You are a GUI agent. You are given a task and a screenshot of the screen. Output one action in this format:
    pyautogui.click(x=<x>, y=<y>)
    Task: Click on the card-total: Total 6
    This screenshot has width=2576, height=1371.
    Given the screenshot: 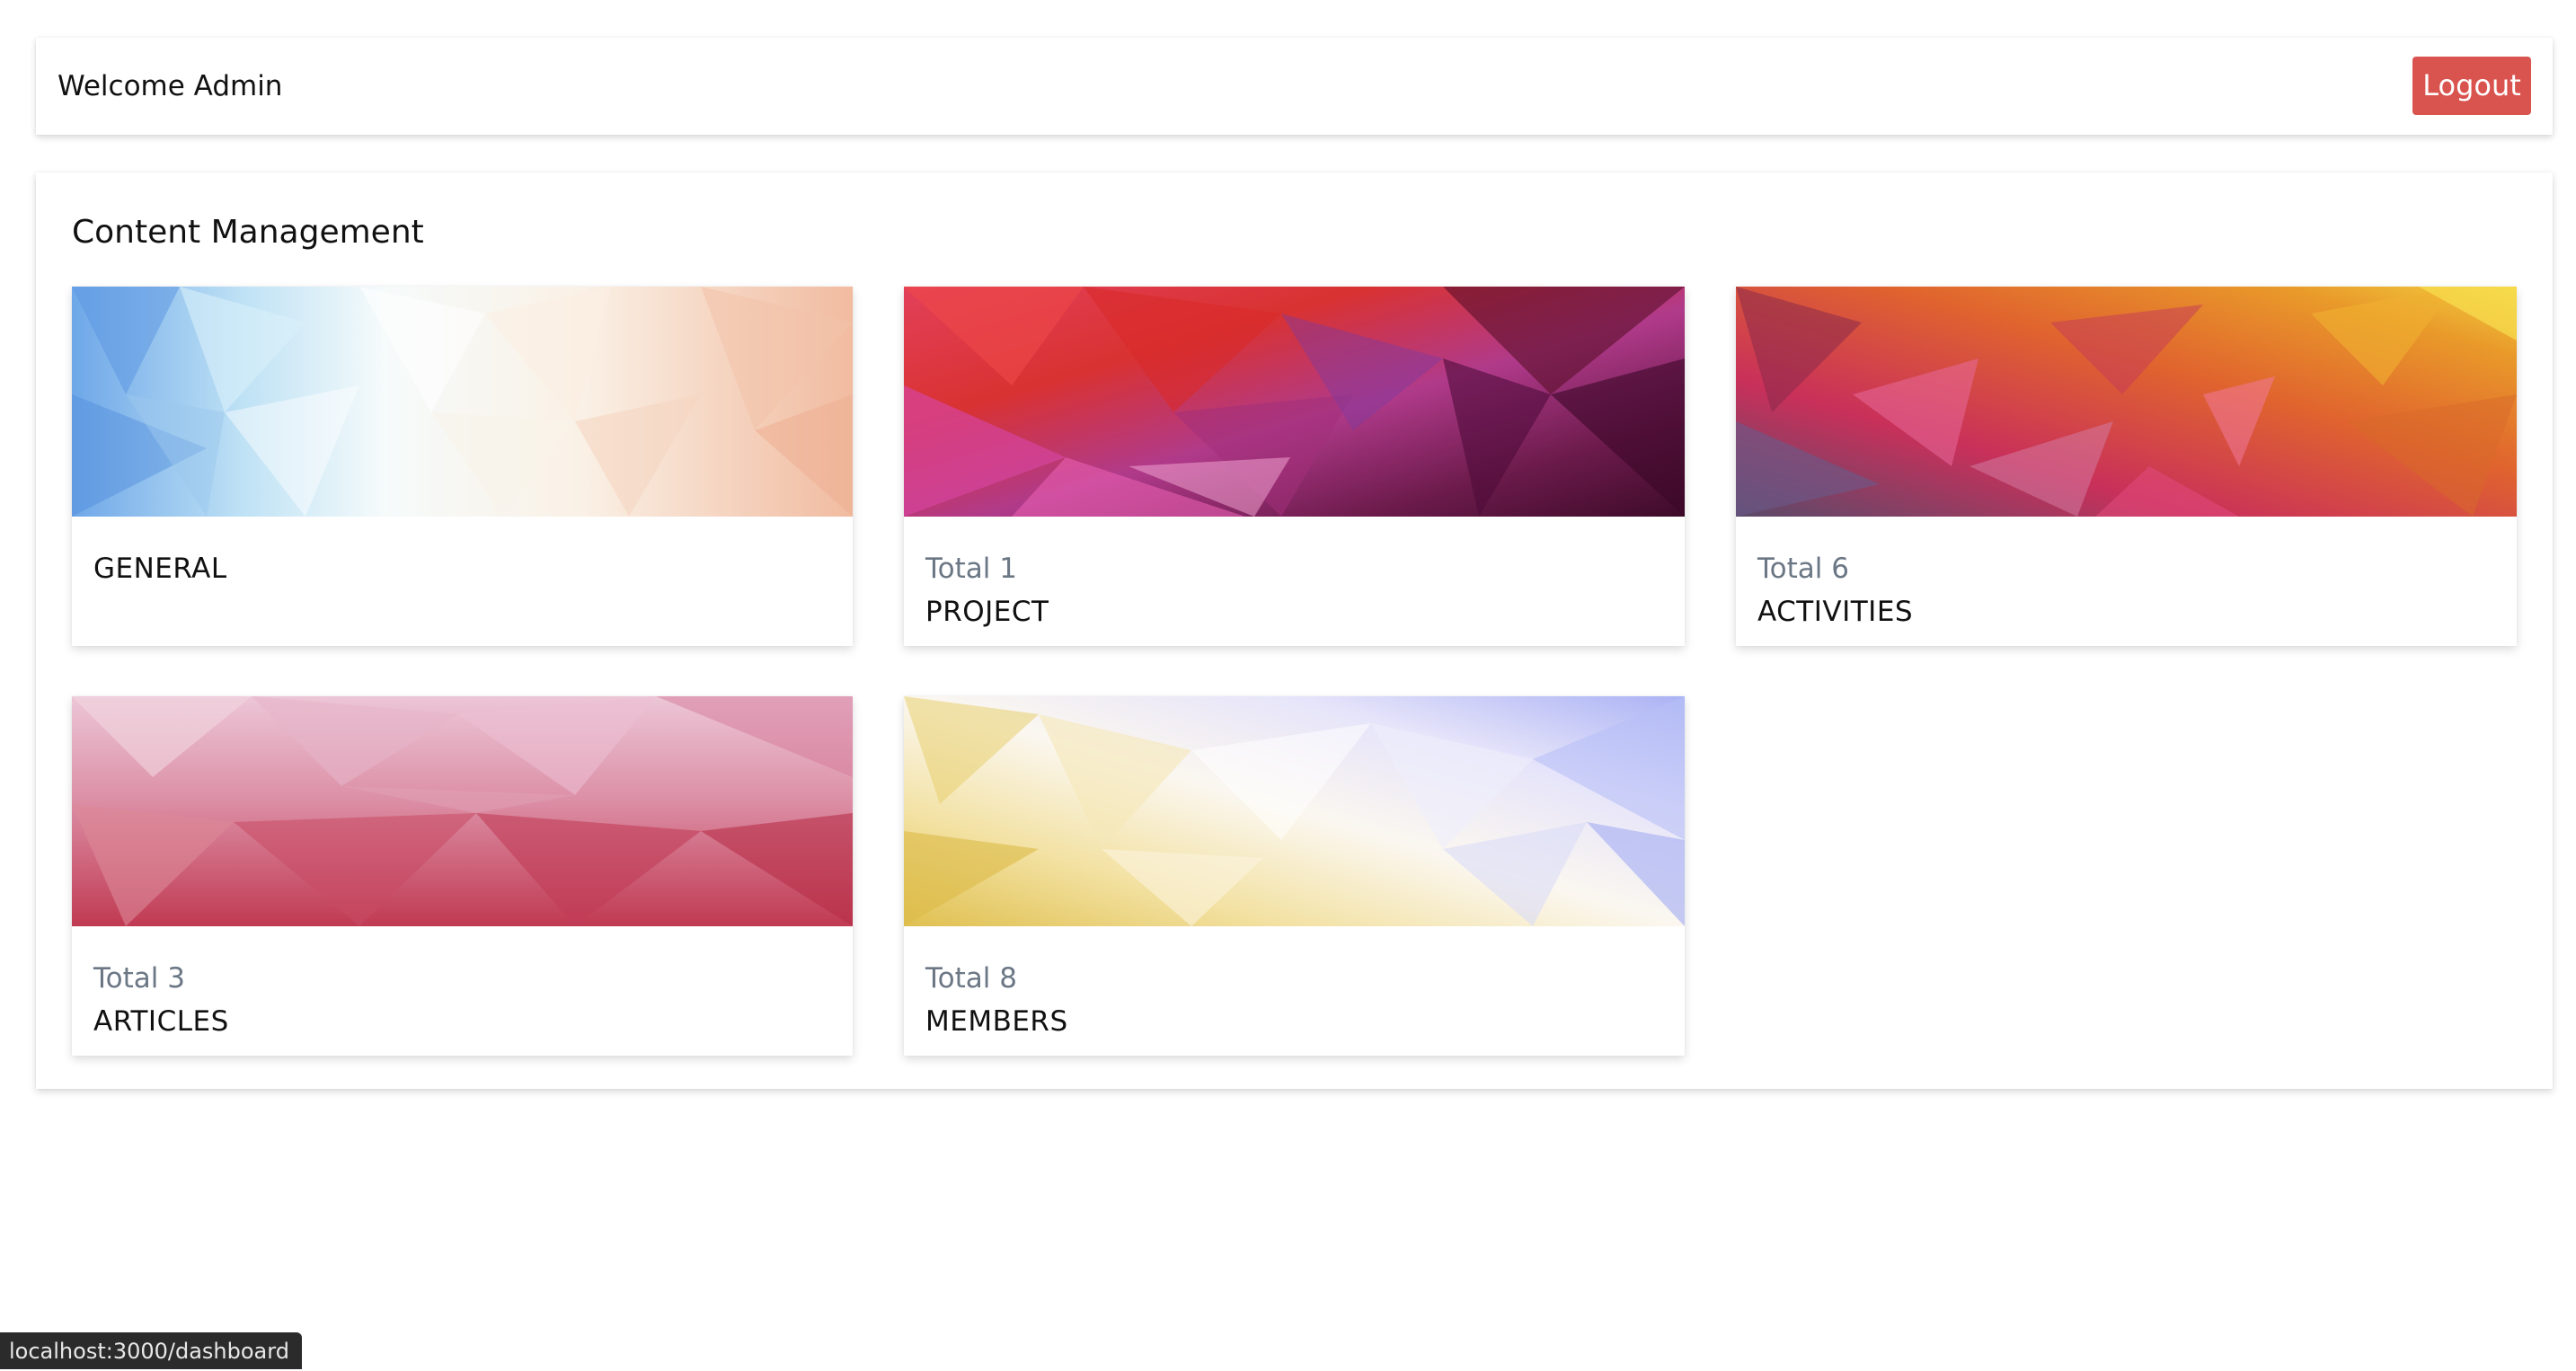 What is the action you would take?
    pyautogui.click(x=1803, y=569)
    